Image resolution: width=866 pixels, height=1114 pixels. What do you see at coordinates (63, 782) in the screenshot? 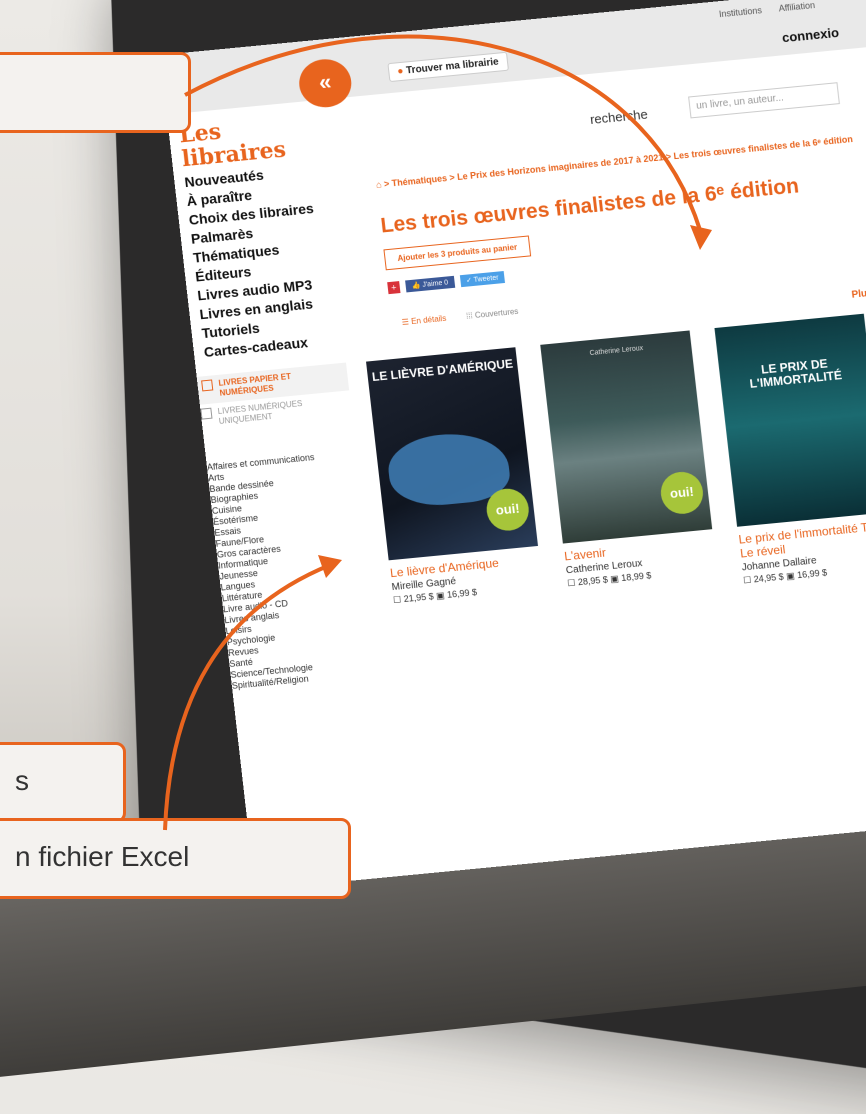
I see `annotation-box-2: s` at bounding box center [63, 782].